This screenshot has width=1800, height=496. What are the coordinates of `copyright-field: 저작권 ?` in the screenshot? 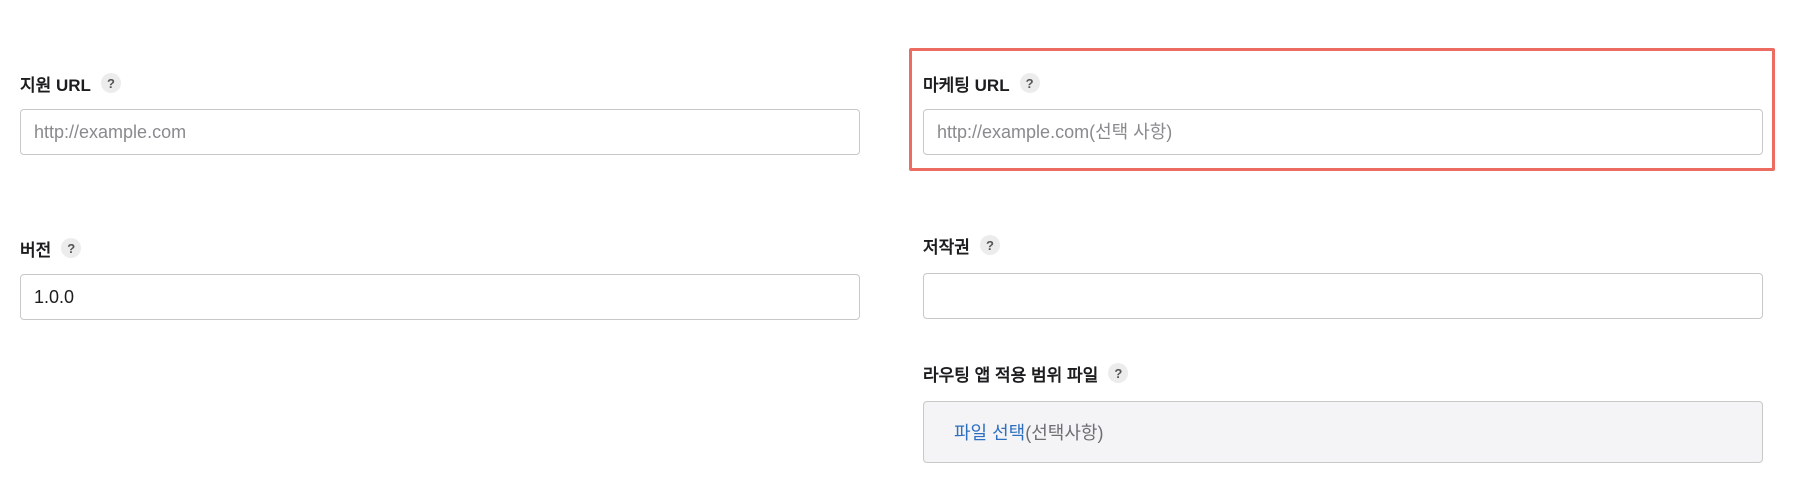 It's located at (961, 245).